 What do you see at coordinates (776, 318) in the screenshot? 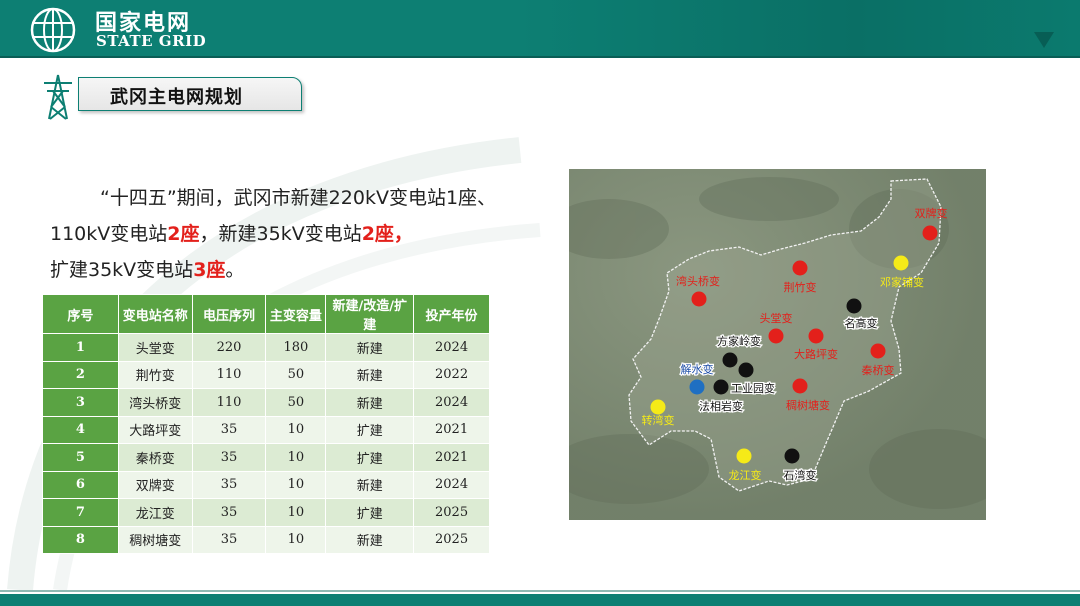
I see `station-label: 头堂变` at bounding box center [776, 318].